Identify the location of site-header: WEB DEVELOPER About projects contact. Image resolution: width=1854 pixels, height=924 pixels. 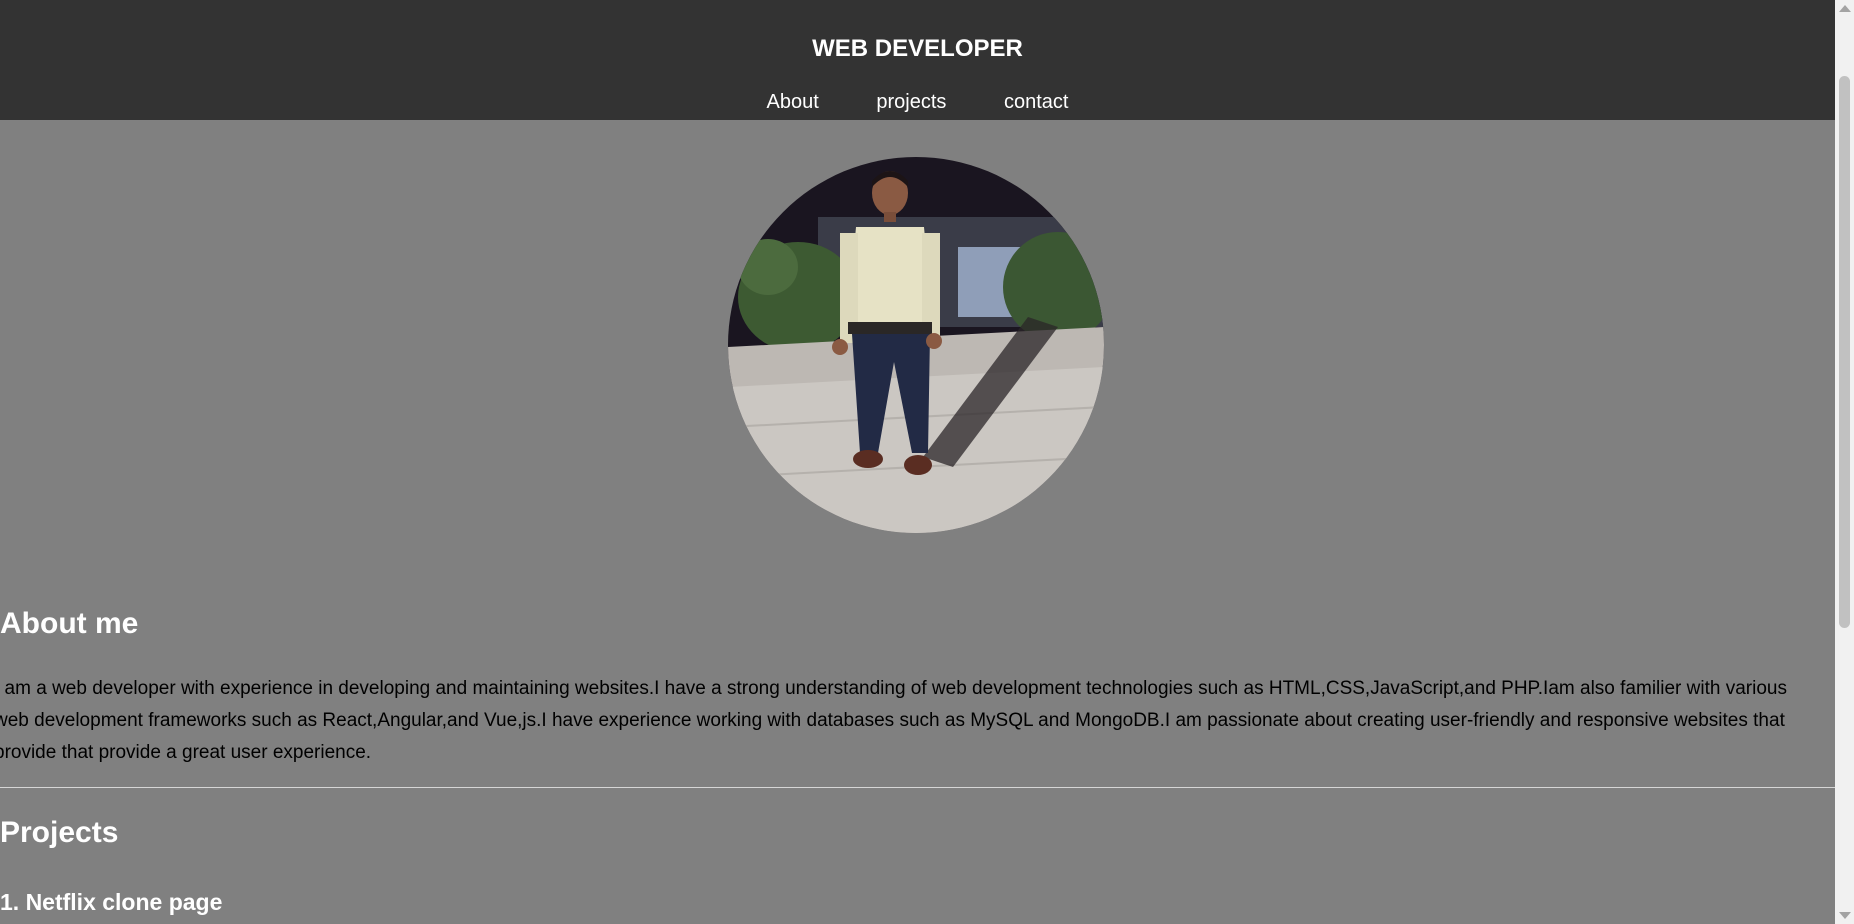
(917, 60).